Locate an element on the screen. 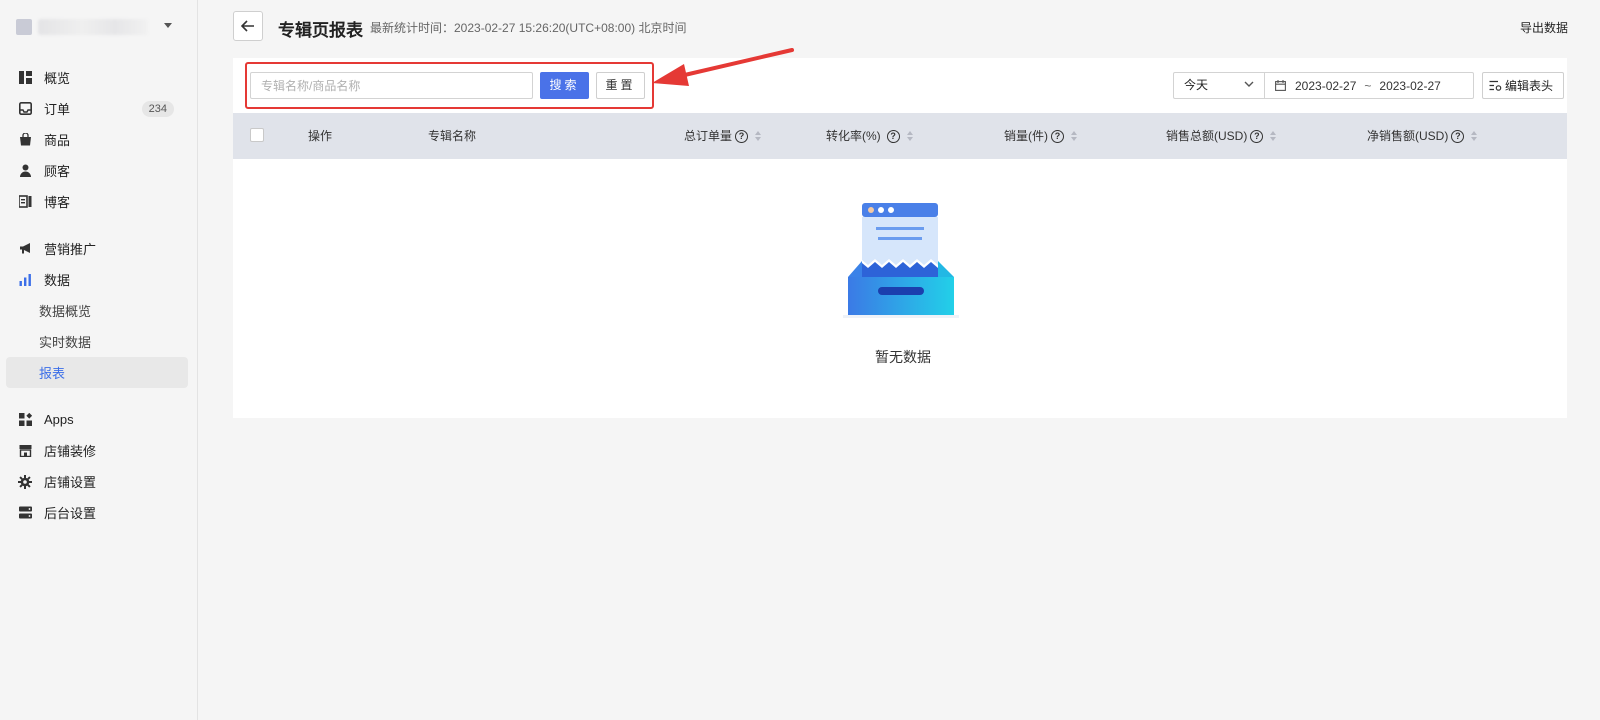 This screenshot has width=1600, height=720. apps-icon is located at coordinates (25, 420).